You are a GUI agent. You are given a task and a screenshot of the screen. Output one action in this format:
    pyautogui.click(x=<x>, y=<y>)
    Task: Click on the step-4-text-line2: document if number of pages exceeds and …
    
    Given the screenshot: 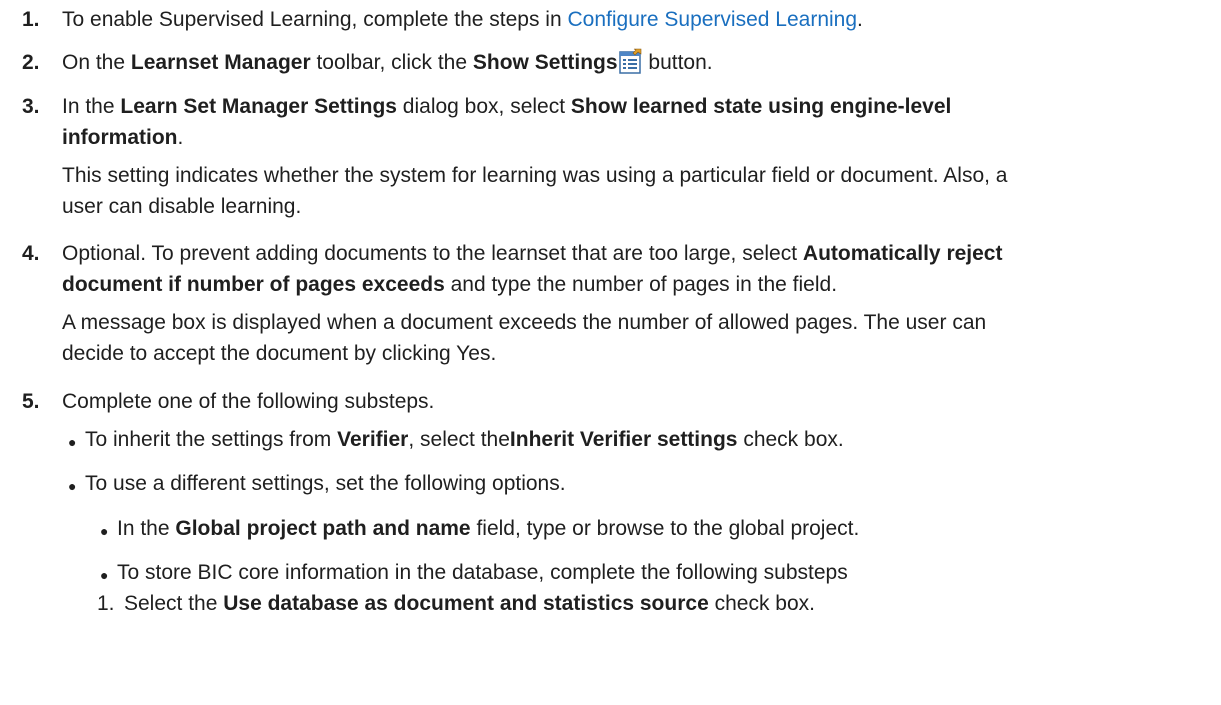 What is the action you would take?
    pyautogui.click(x=450, y=284)
    